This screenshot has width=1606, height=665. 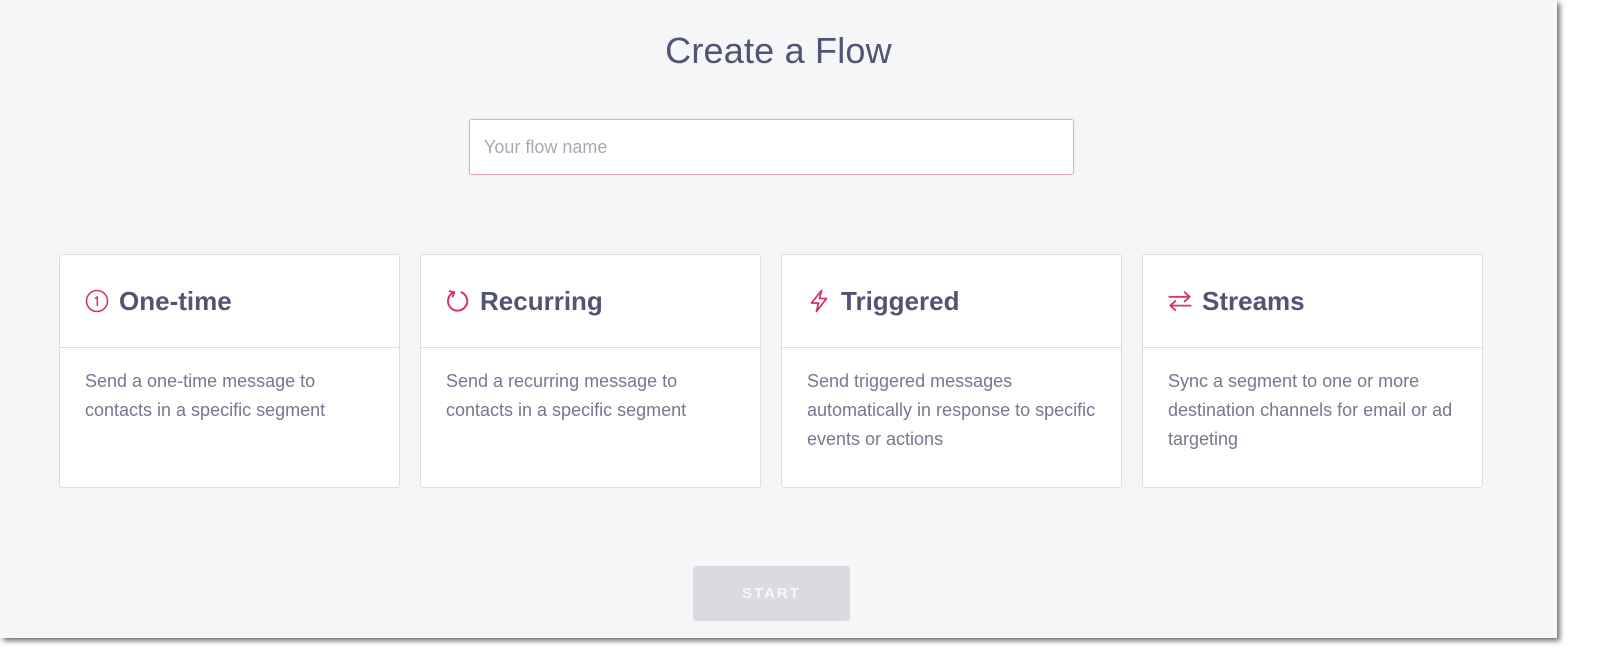 What do you see at coordinates (1180, 301) in the screenshot?
I see `exchange-arrows-icon` at bounding box center [1180, 301].